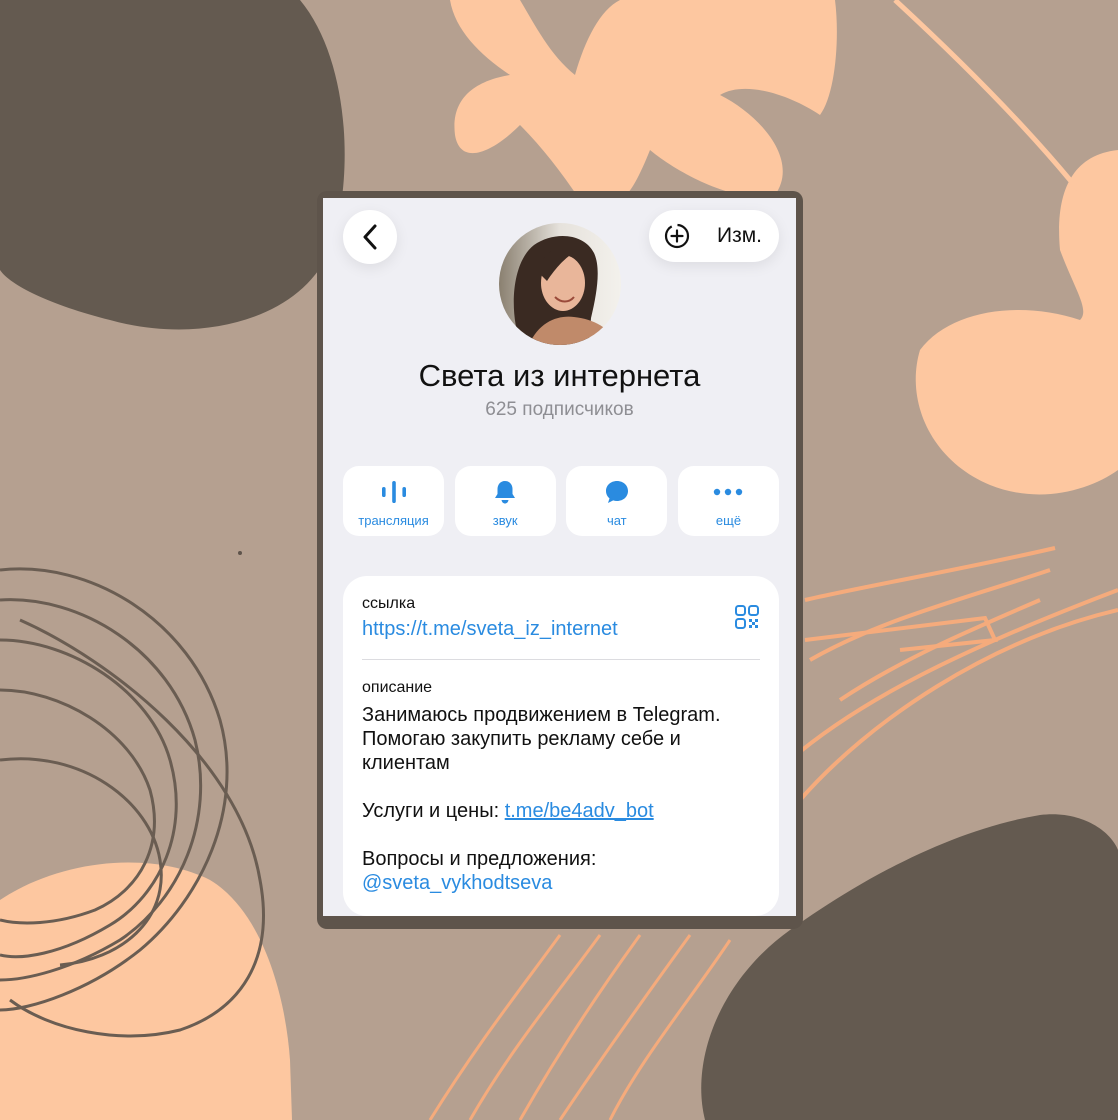 This screenshot has height=1120, width=1118. Describe the element at coordinates (397, 687) in the screenshot. I see `description-label: описание` at that location.